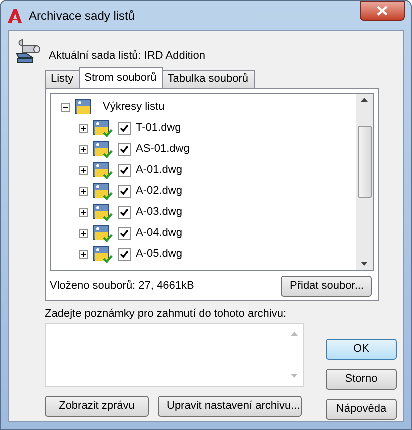  Describe the element at coordinates (159, 170) in the screenshot. I see `tree-item: A-01.dwg` at that location.